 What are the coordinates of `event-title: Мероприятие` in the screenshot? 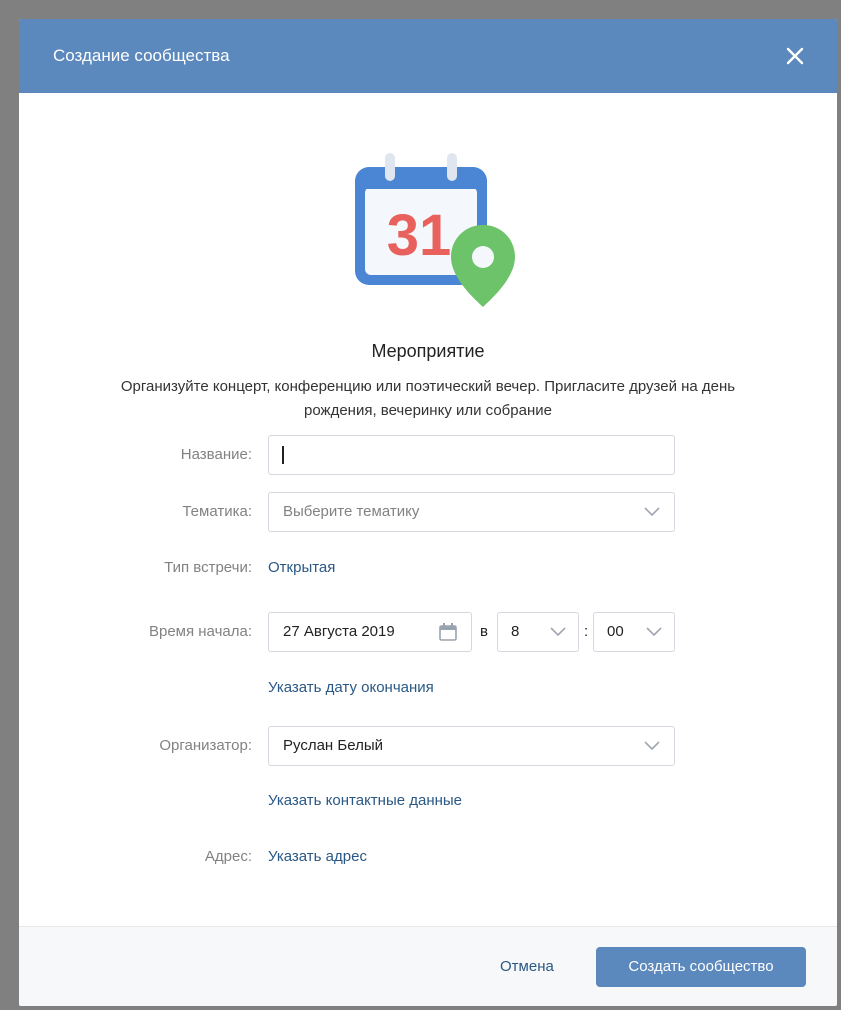 It's located at (428, 351).